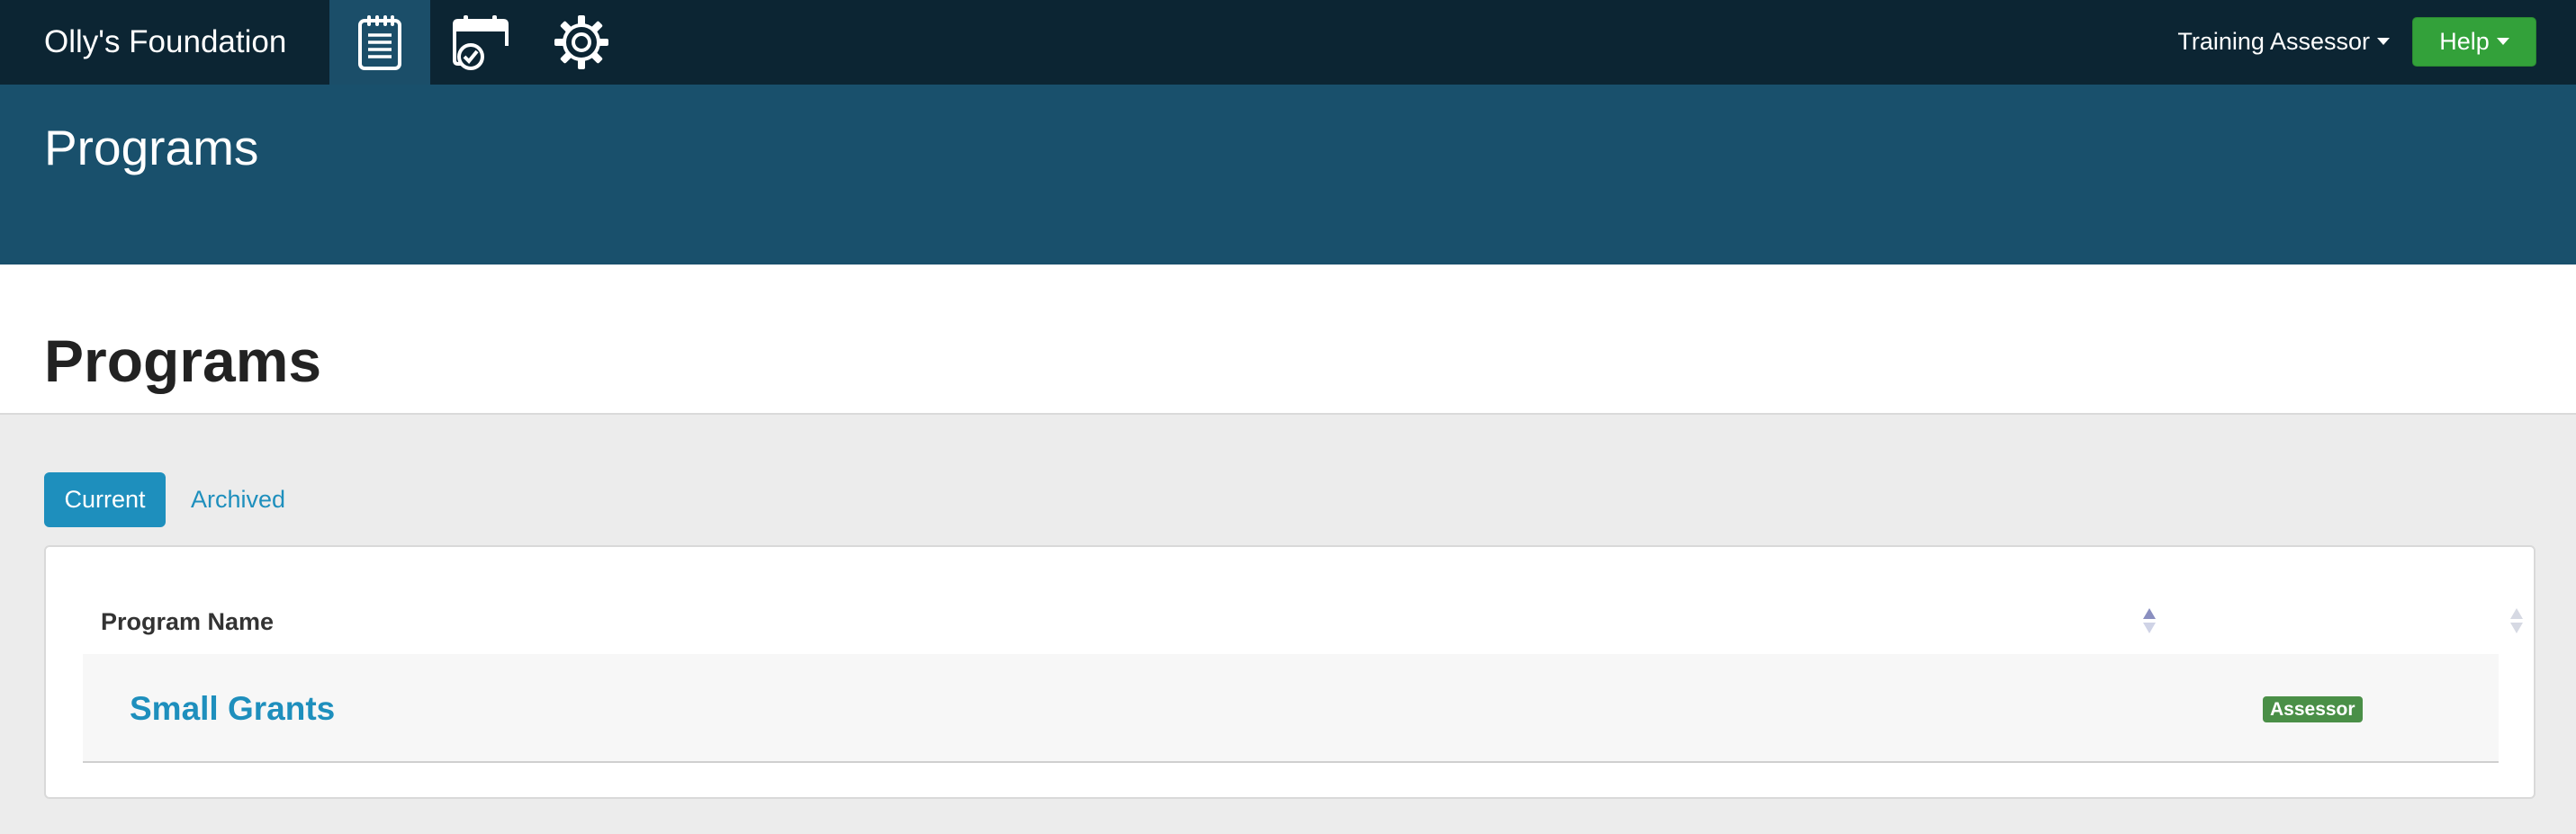  What do you see at coordinates (2517, 621) in the screenshot?
I see `sort-role-icon` at bounding box center [2517, 621].